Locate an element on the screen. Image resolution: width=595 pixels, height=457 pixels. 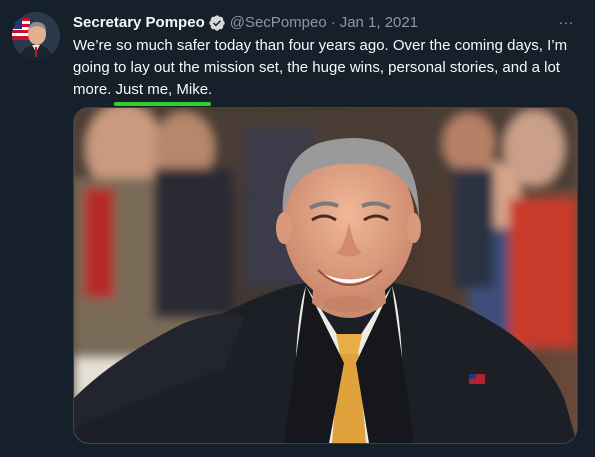
highlighted-text: Just me, Mike is located at coordinates (162, 92).